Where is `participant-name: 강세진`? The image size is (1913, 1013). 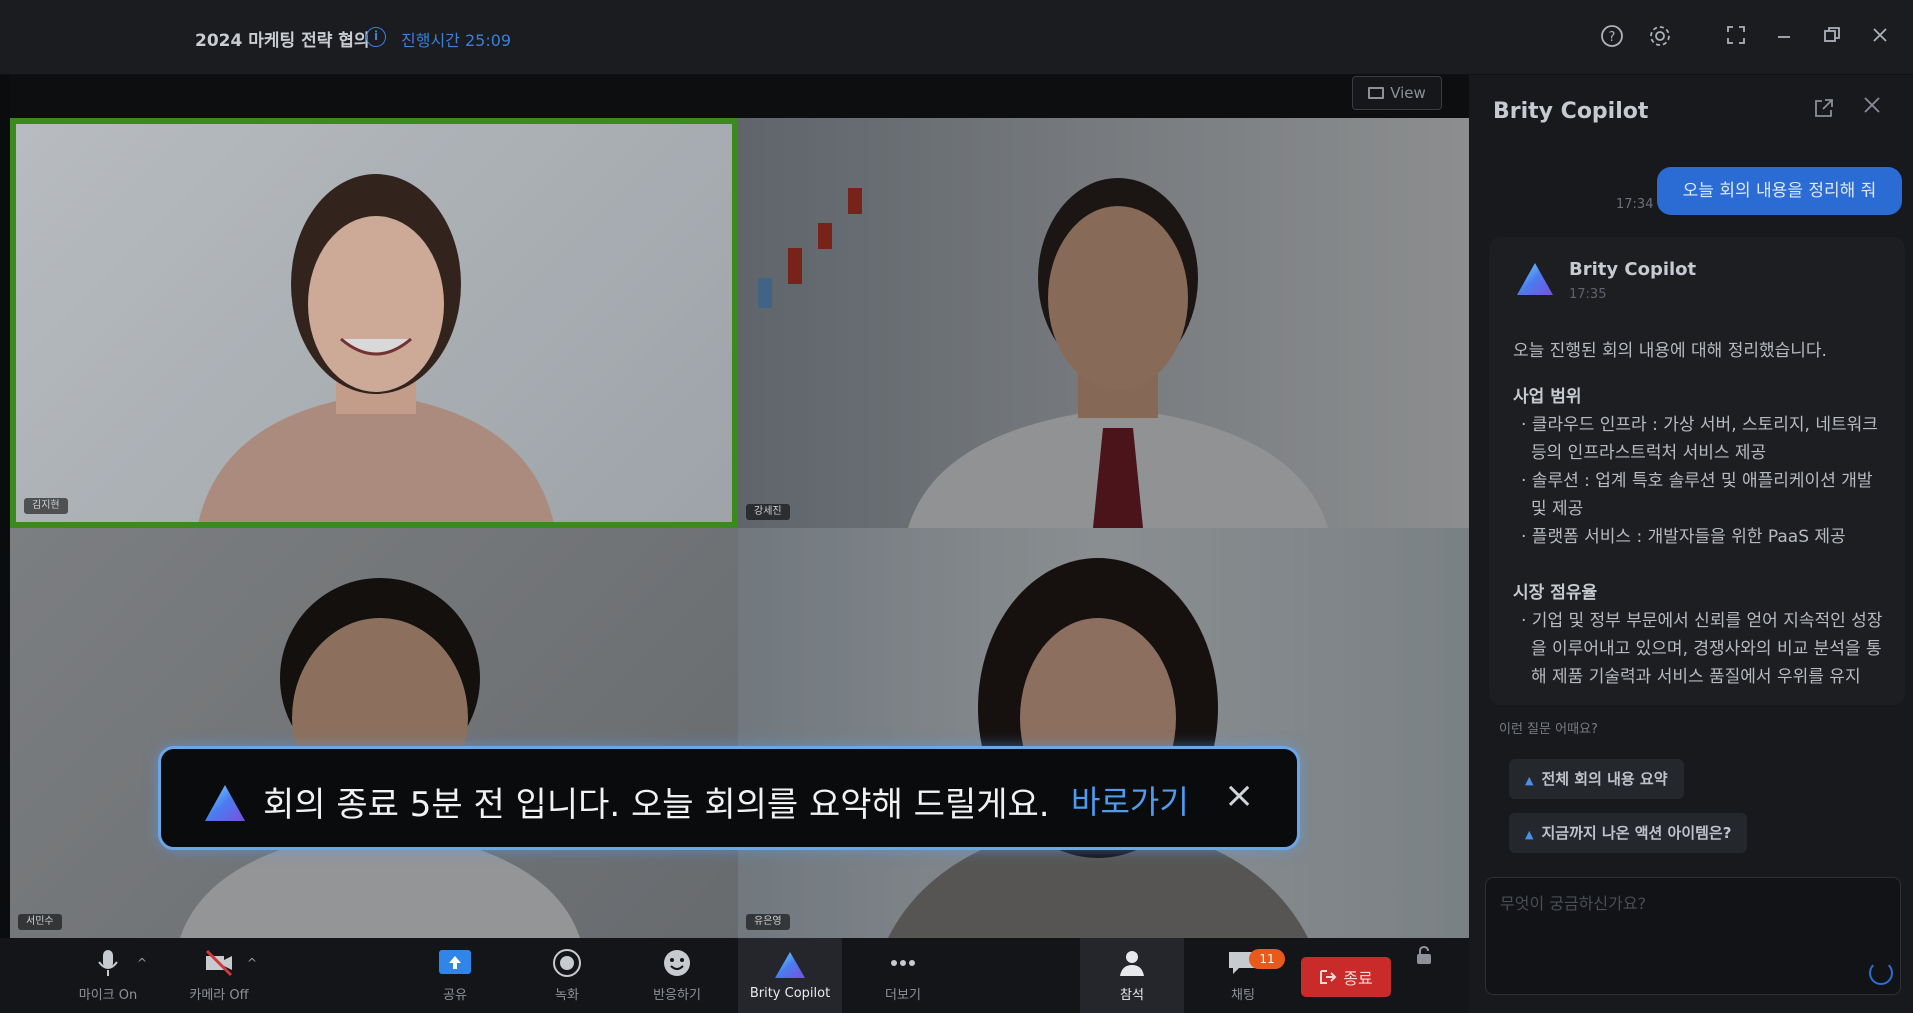
participant-name: 강세진 is located at coordinates (768, 512).